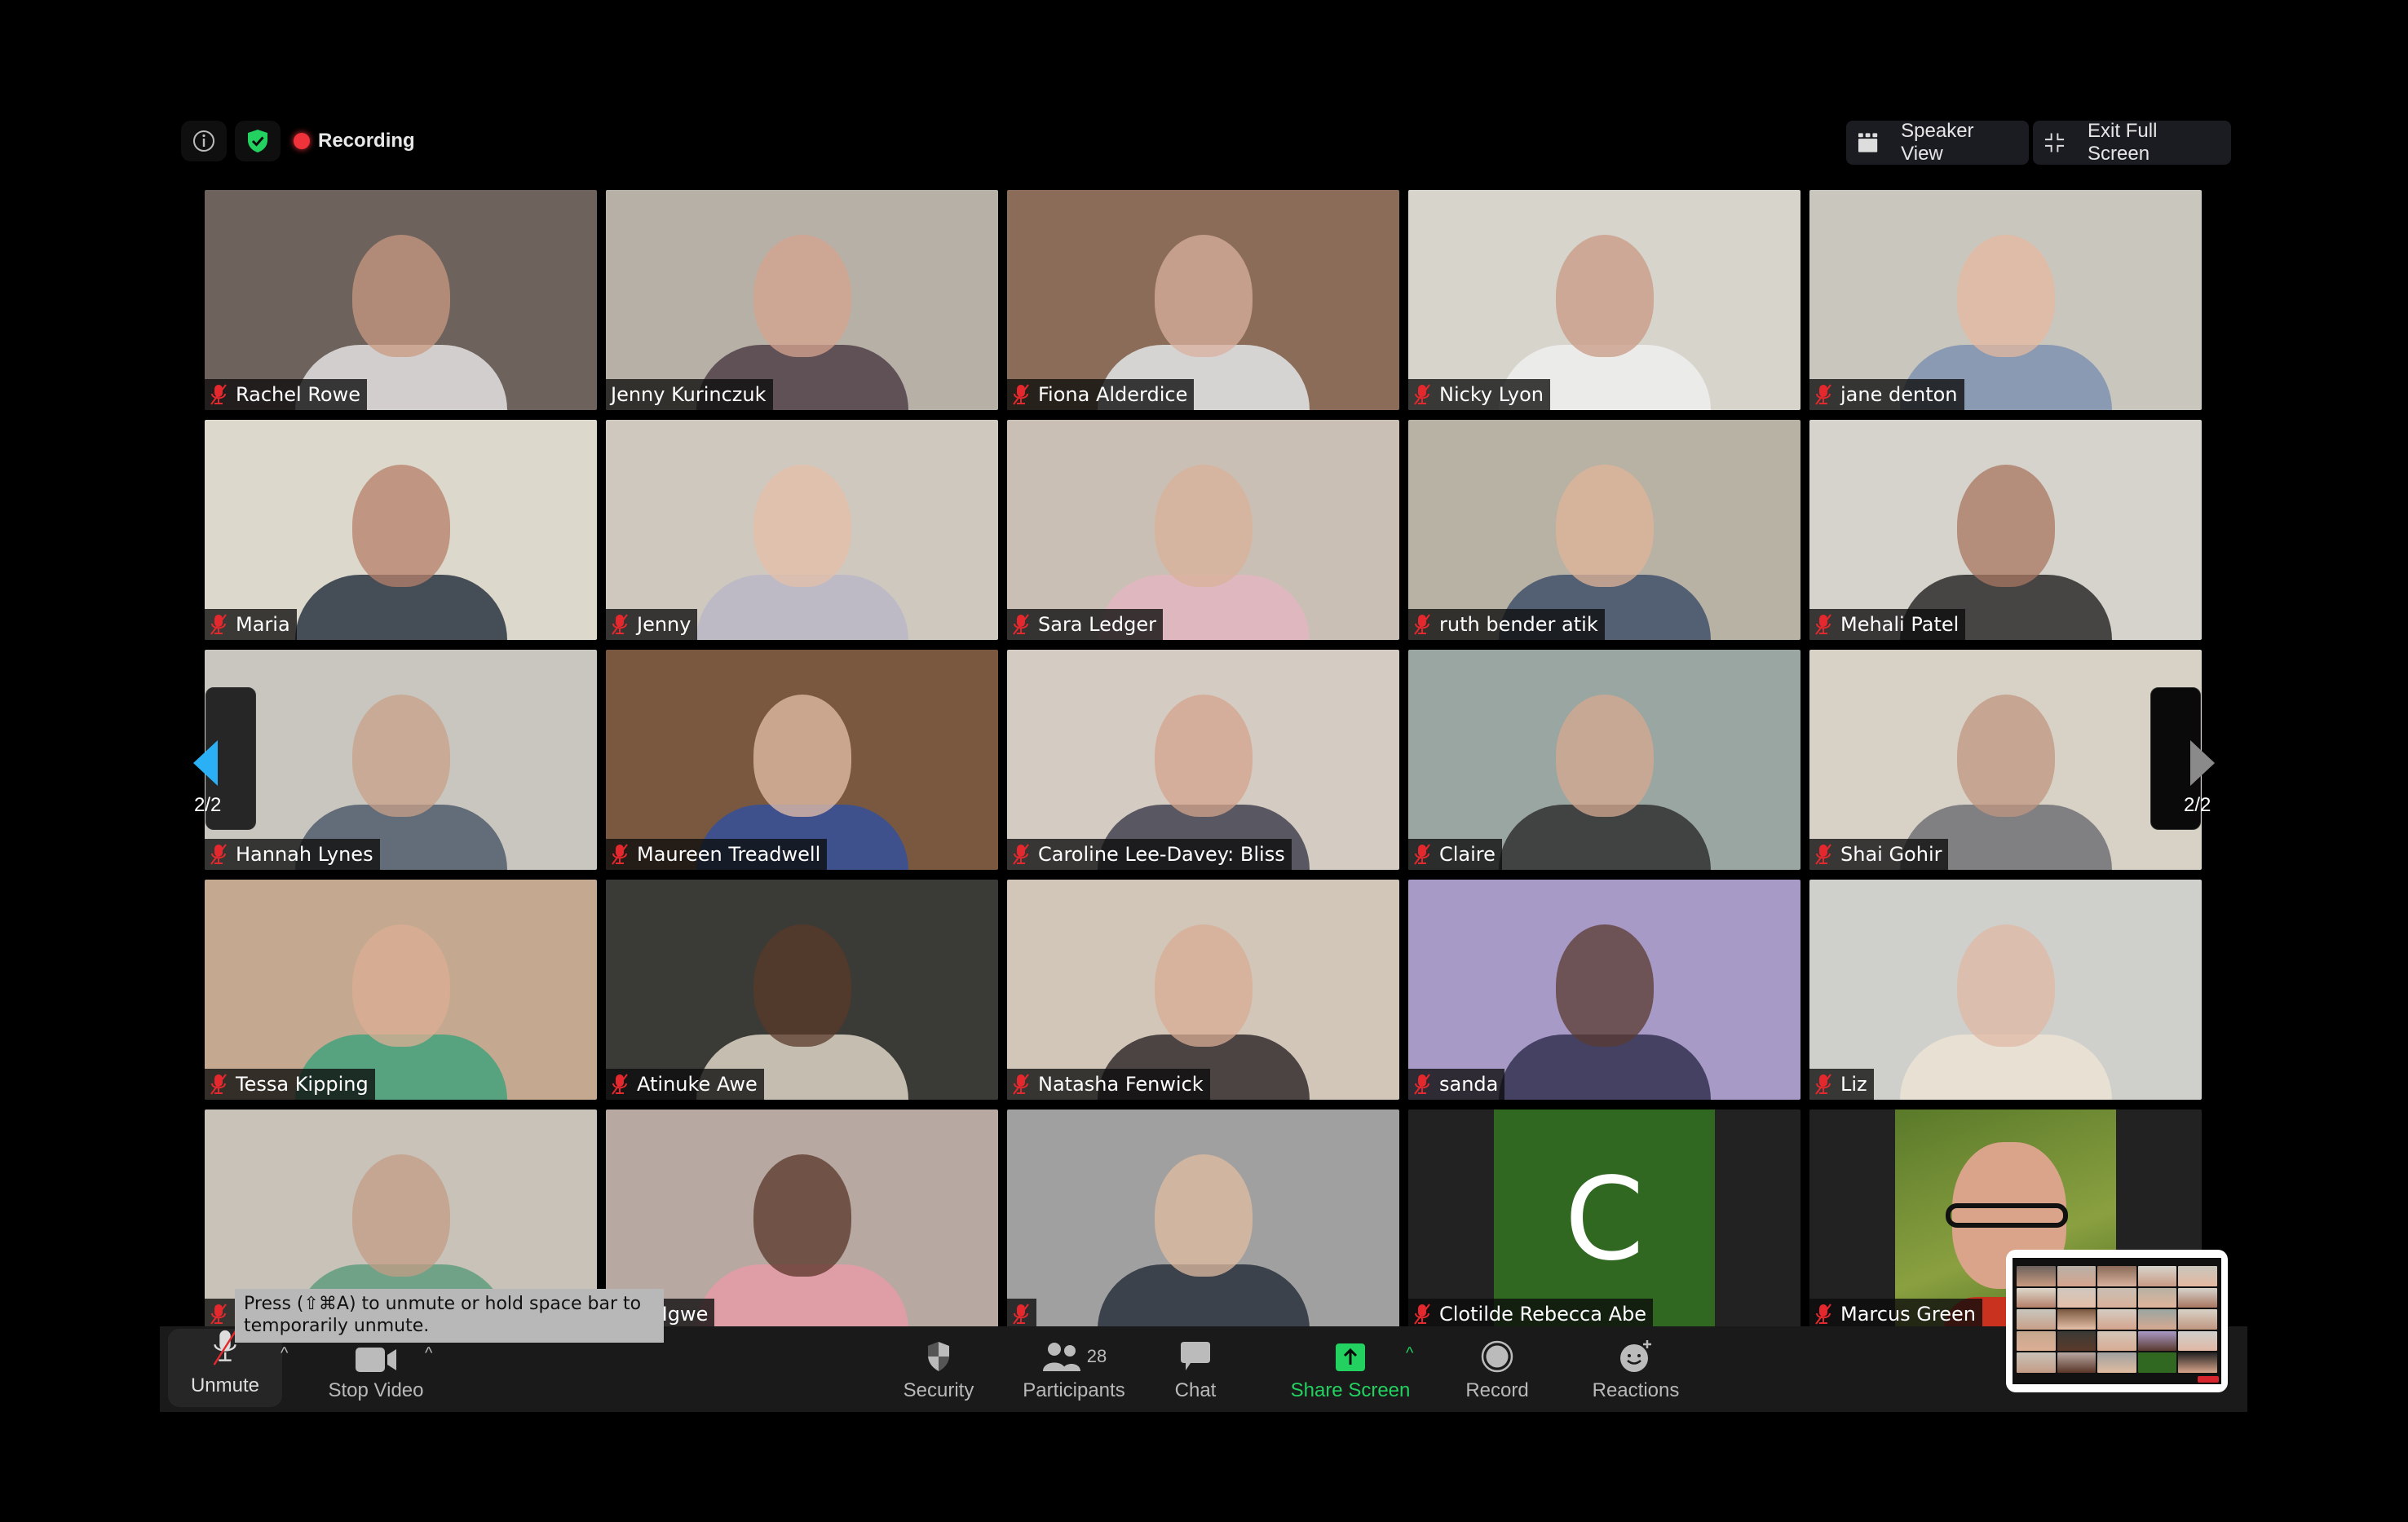 The width and height of the screenshot is (2408, 1522). I want to click on participants-button: 28 Participants, so click(1074, 1369).